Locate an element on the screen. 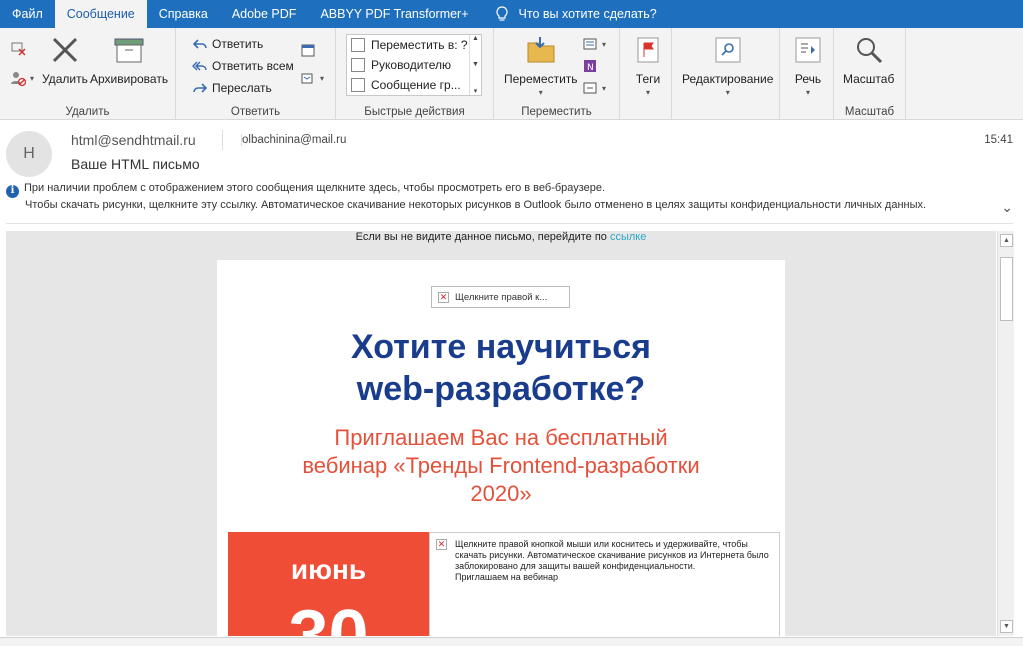 The image size is (1023, 646). group-respond-label: Ответить is located at coordinates (255, 112).